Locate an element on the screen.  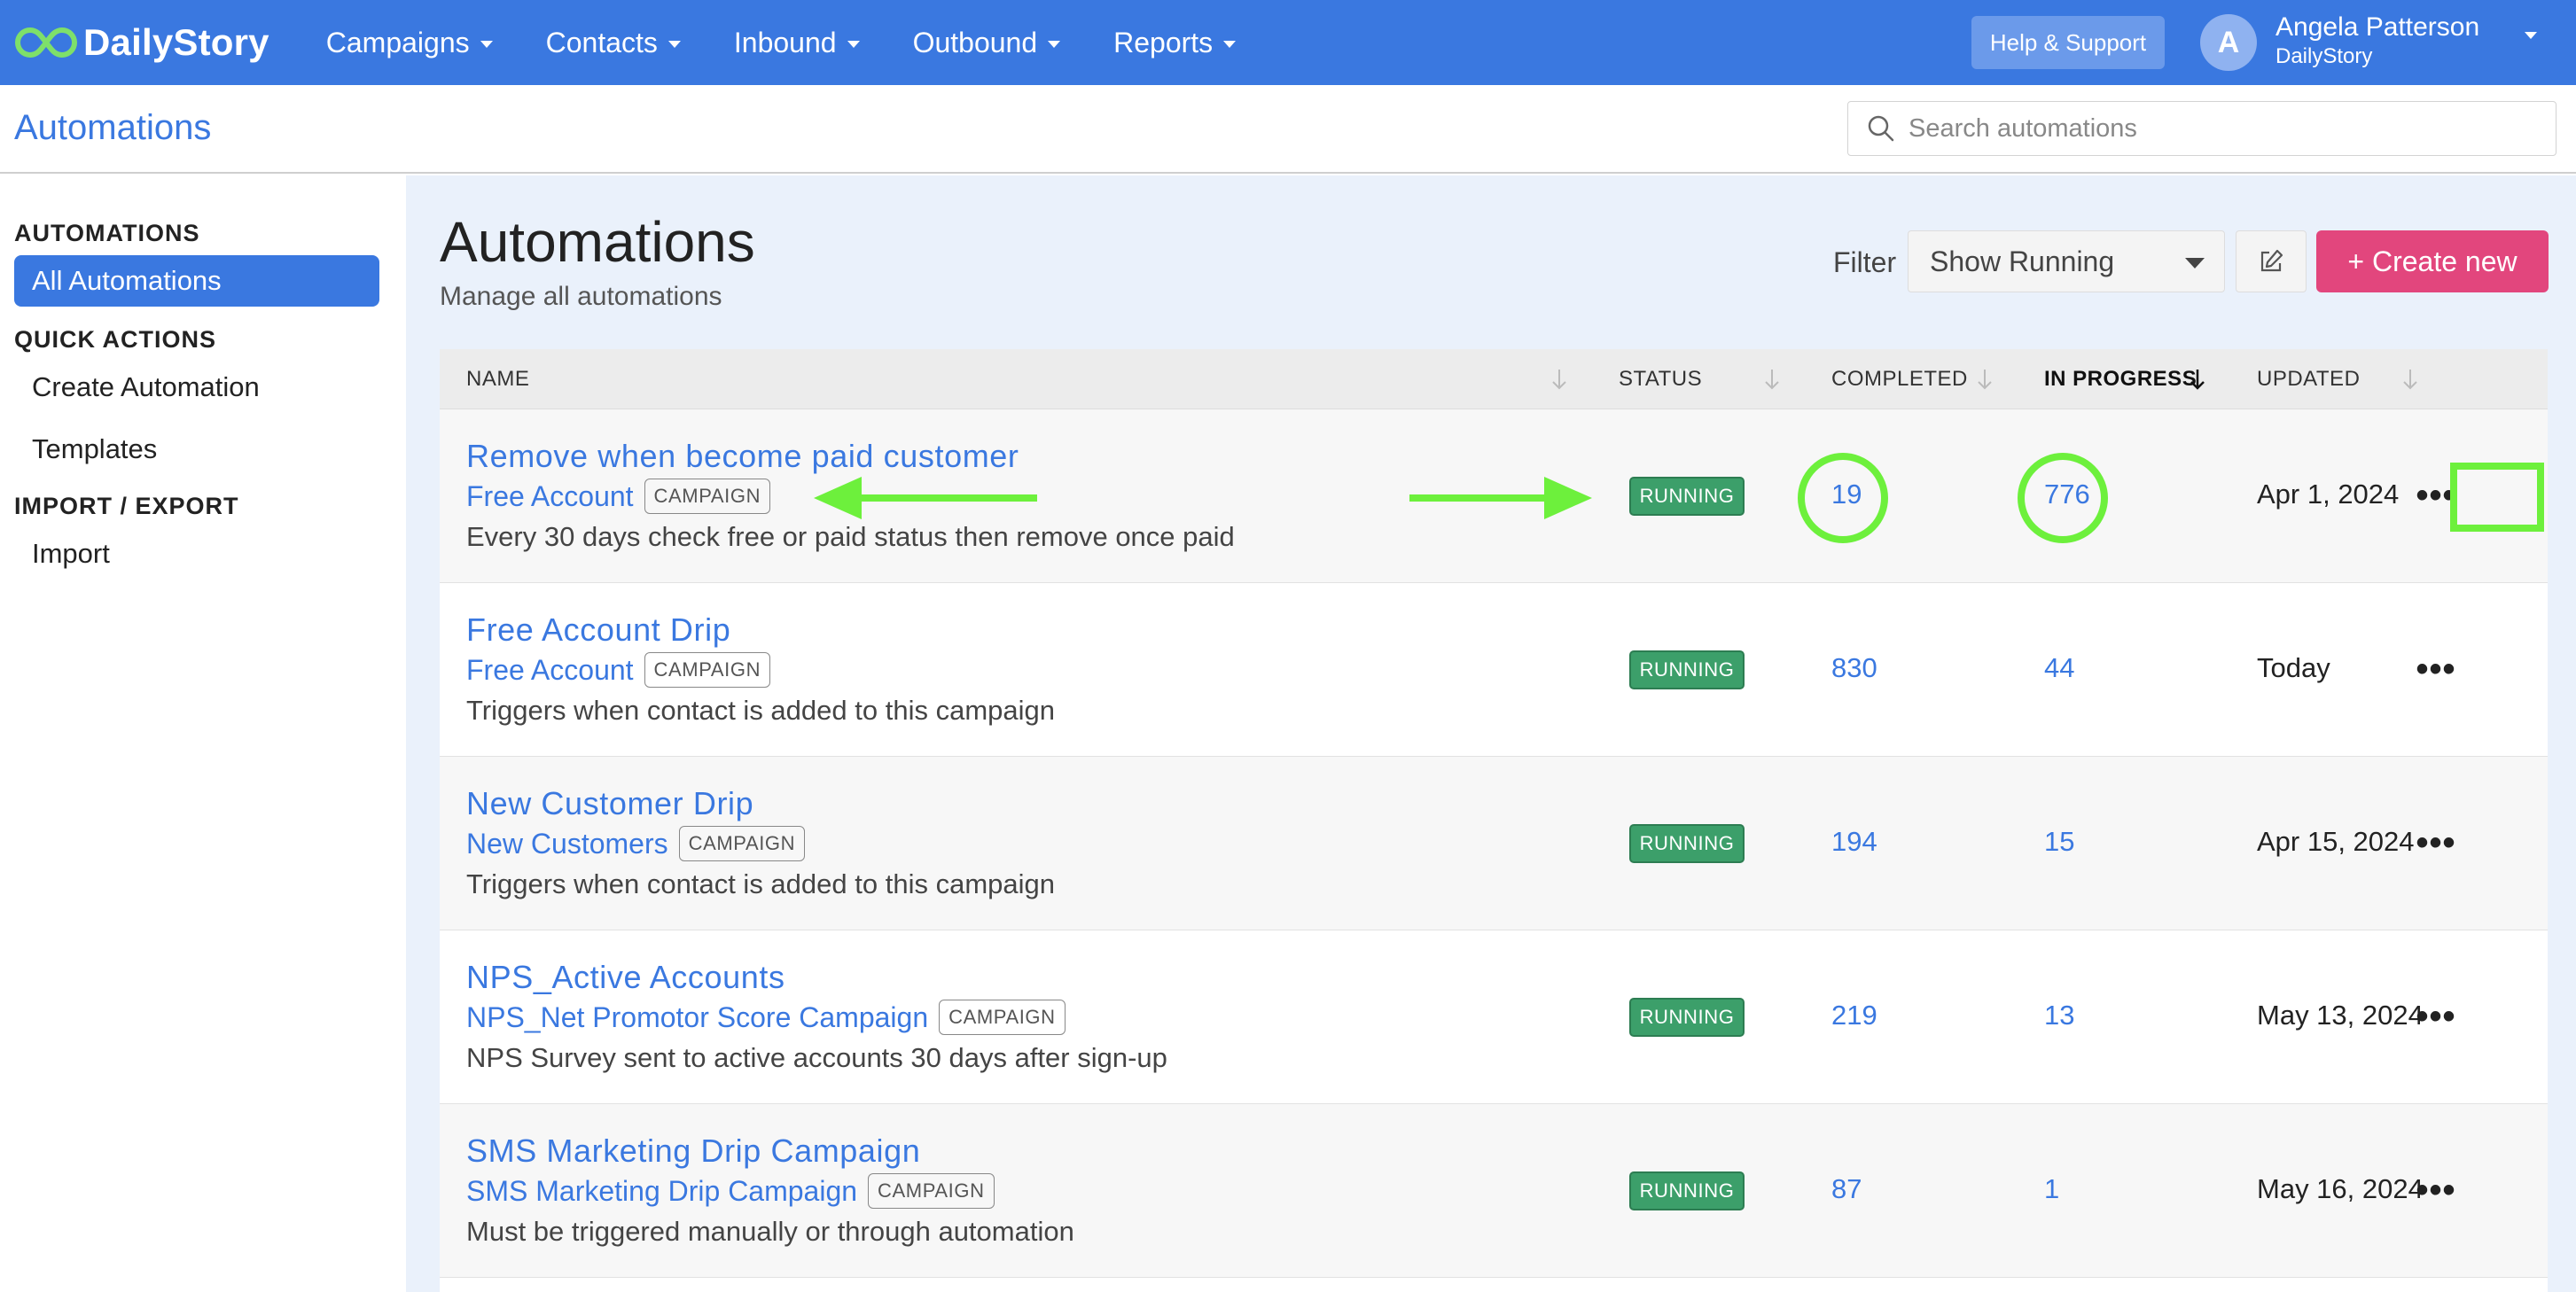
in-progress-count-link: 15 is located at coordinates (2059, 842).